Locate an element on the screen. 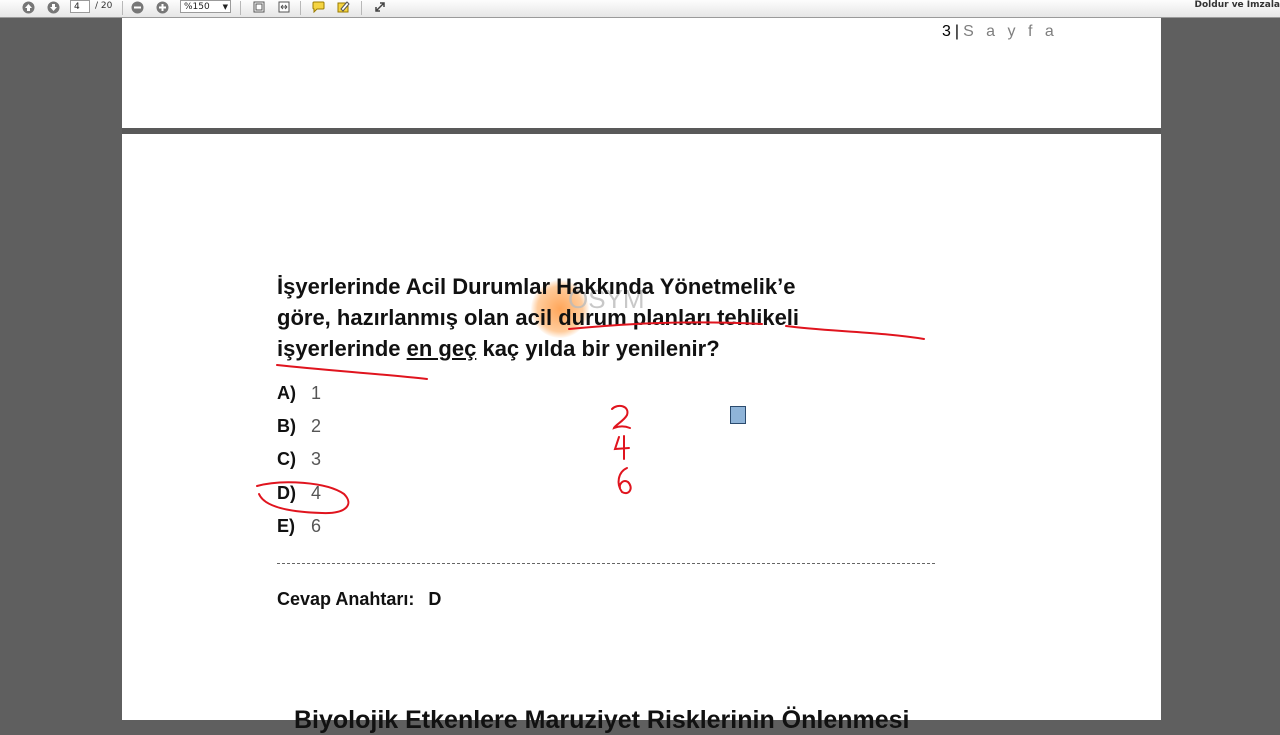 This screenshot has height=735, width=1280. zoom-select: %150 ▼ is located at coordinates (205, 6).